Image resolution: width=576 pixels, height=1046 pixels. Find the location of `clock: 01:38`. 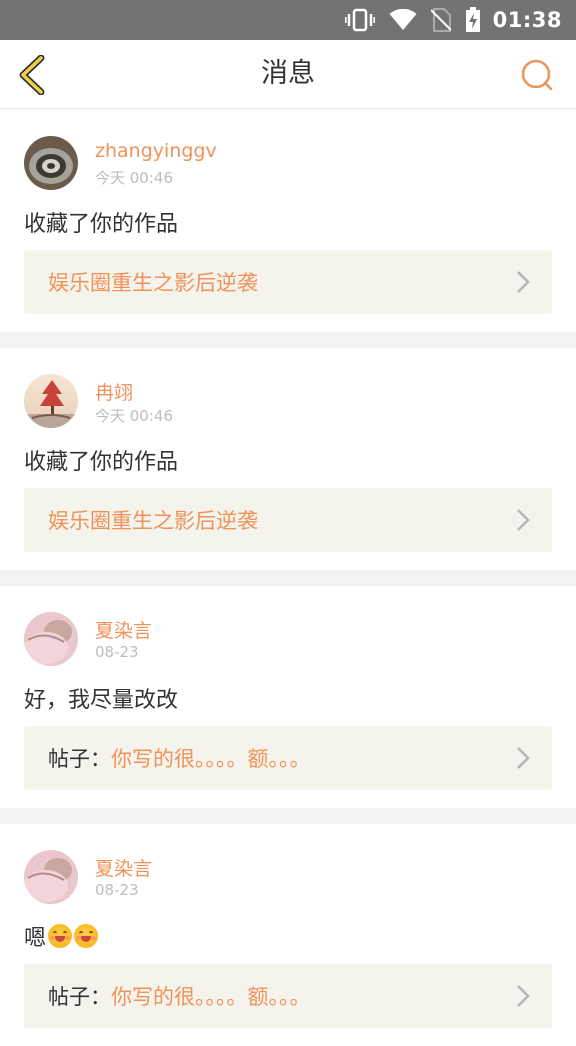

clock: 01:38 is located at coordinates (527, 20).